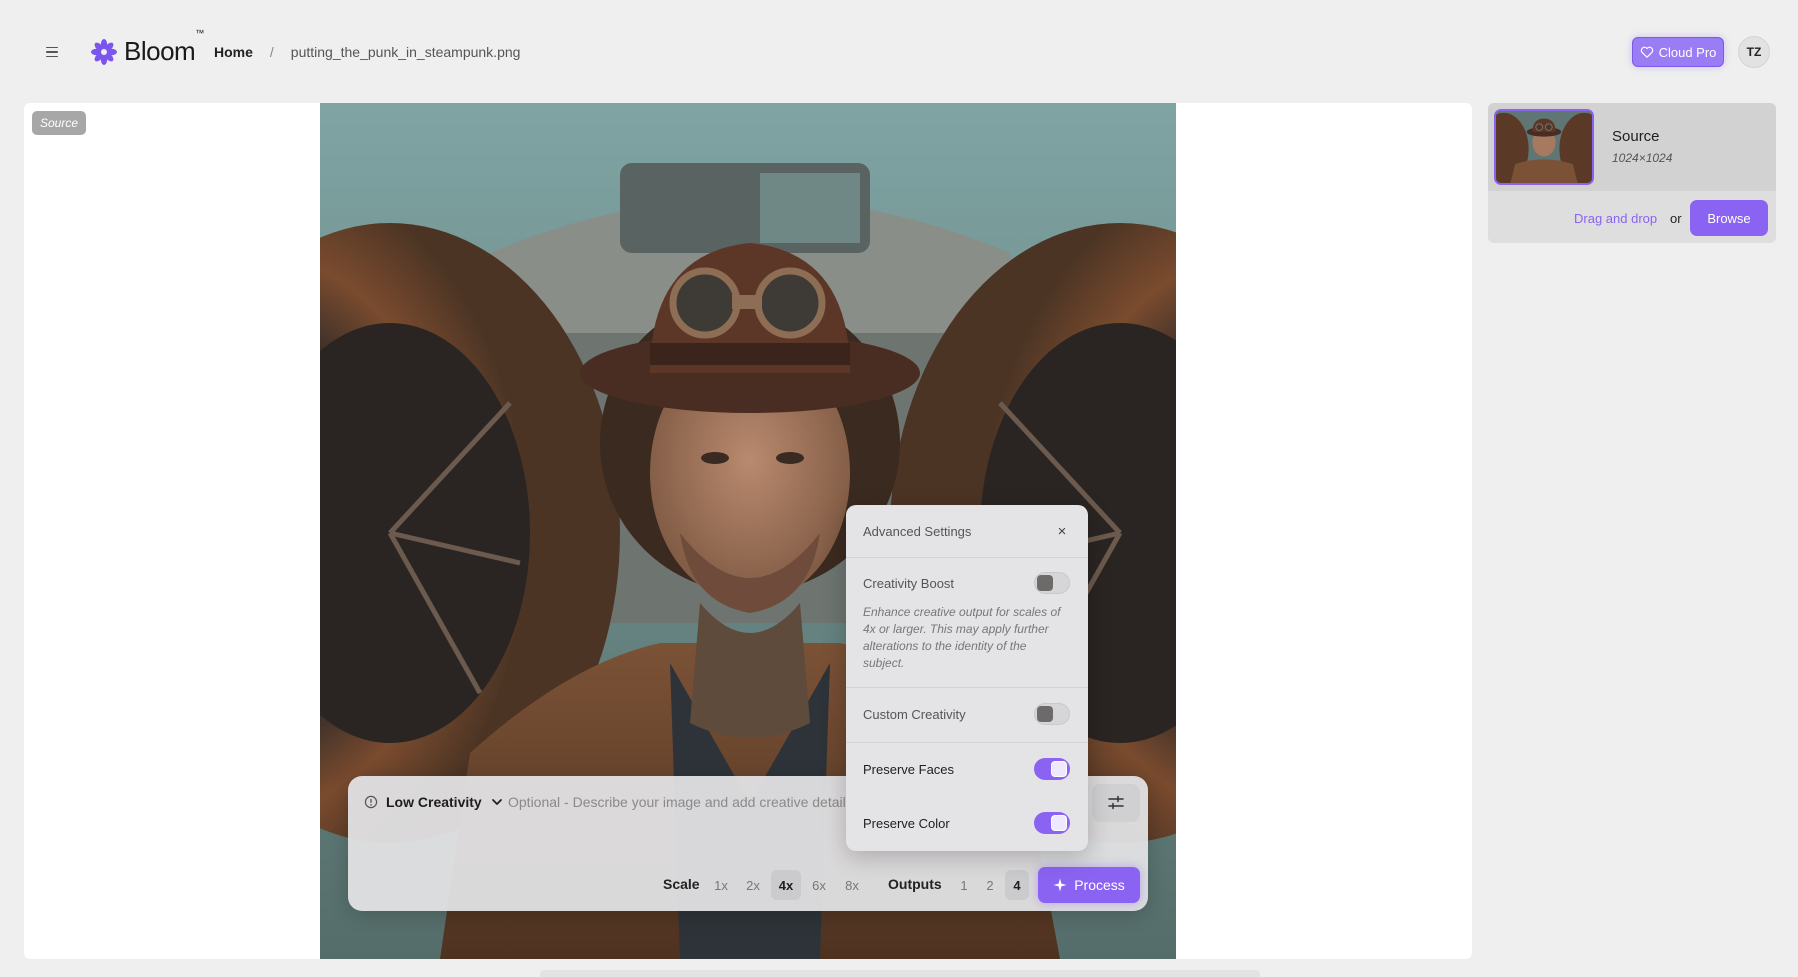 Image resolution: width=1798 pixels, height=977 pixels. I want to click on custom-creativity-toggle, so click(1052, 714).